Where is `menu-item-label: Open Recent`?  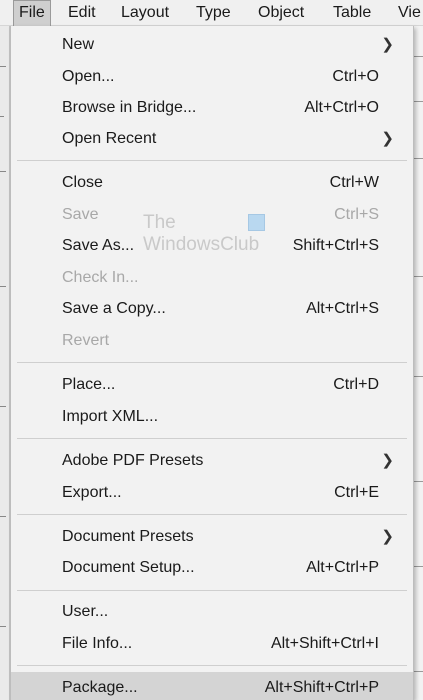 menu-item-label: Open Recent is located at coordinates (109, 138).